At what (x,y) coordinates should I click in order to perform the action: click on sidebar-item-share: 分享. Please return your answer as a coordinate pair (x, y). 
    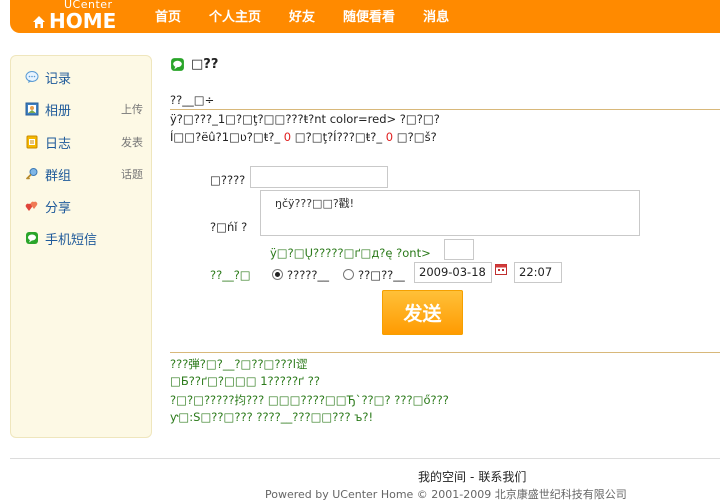
    Looking at the image, I should click on (84, 206).